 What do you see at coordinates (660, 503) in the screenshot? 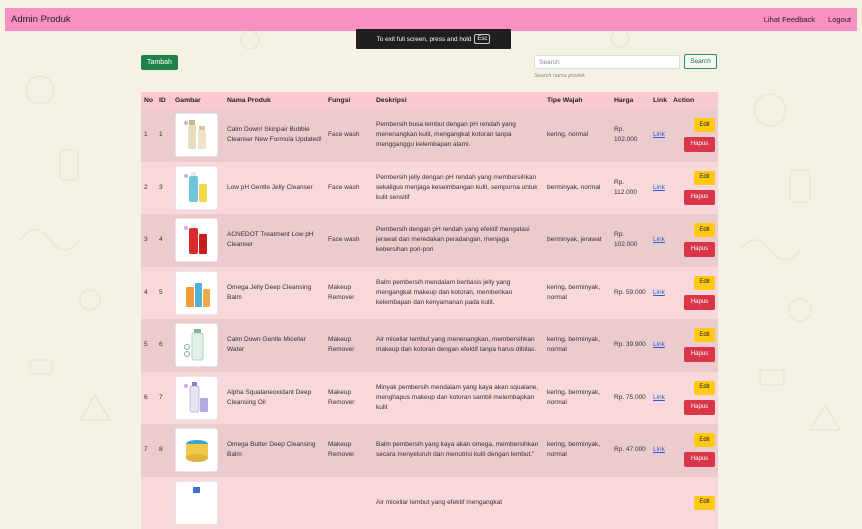
I see `cell-link` at bounding box center [660, 503].